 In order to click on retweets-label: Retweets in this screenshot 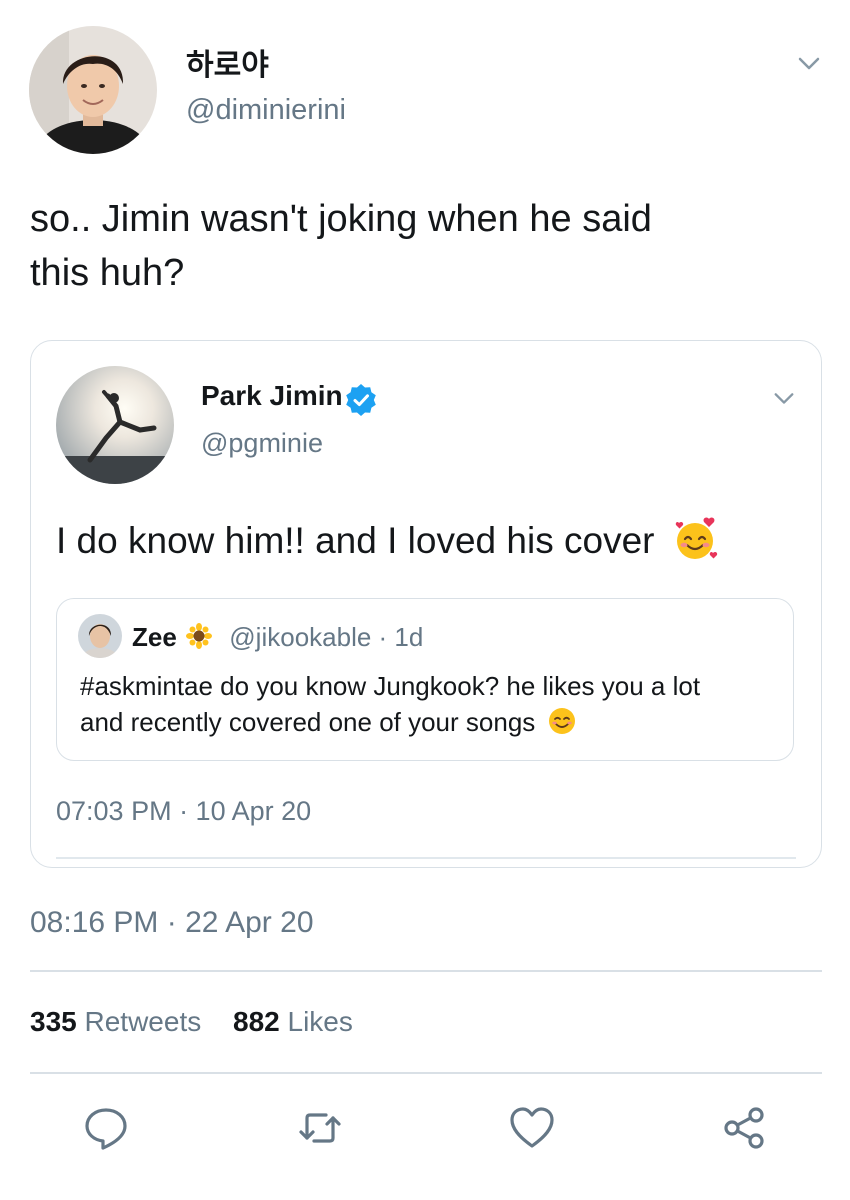, I will do `click(143, 1021)`.